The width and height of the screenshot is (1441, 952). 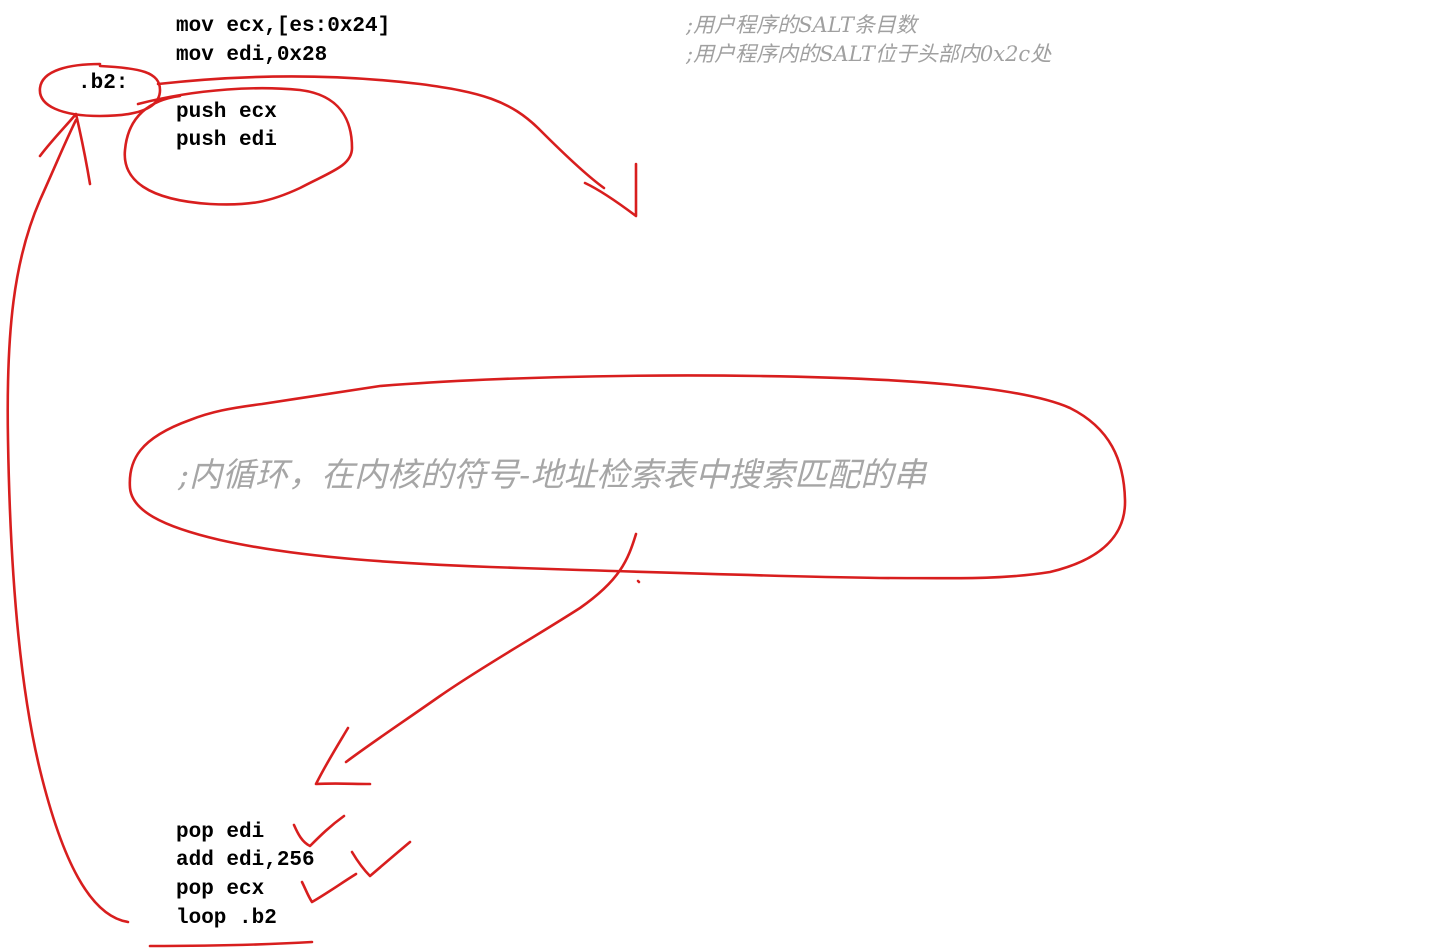 What do you see at coordinates (231, 944) in the screenshot?
I see `loop-underline` at bounding box center [231, 944].